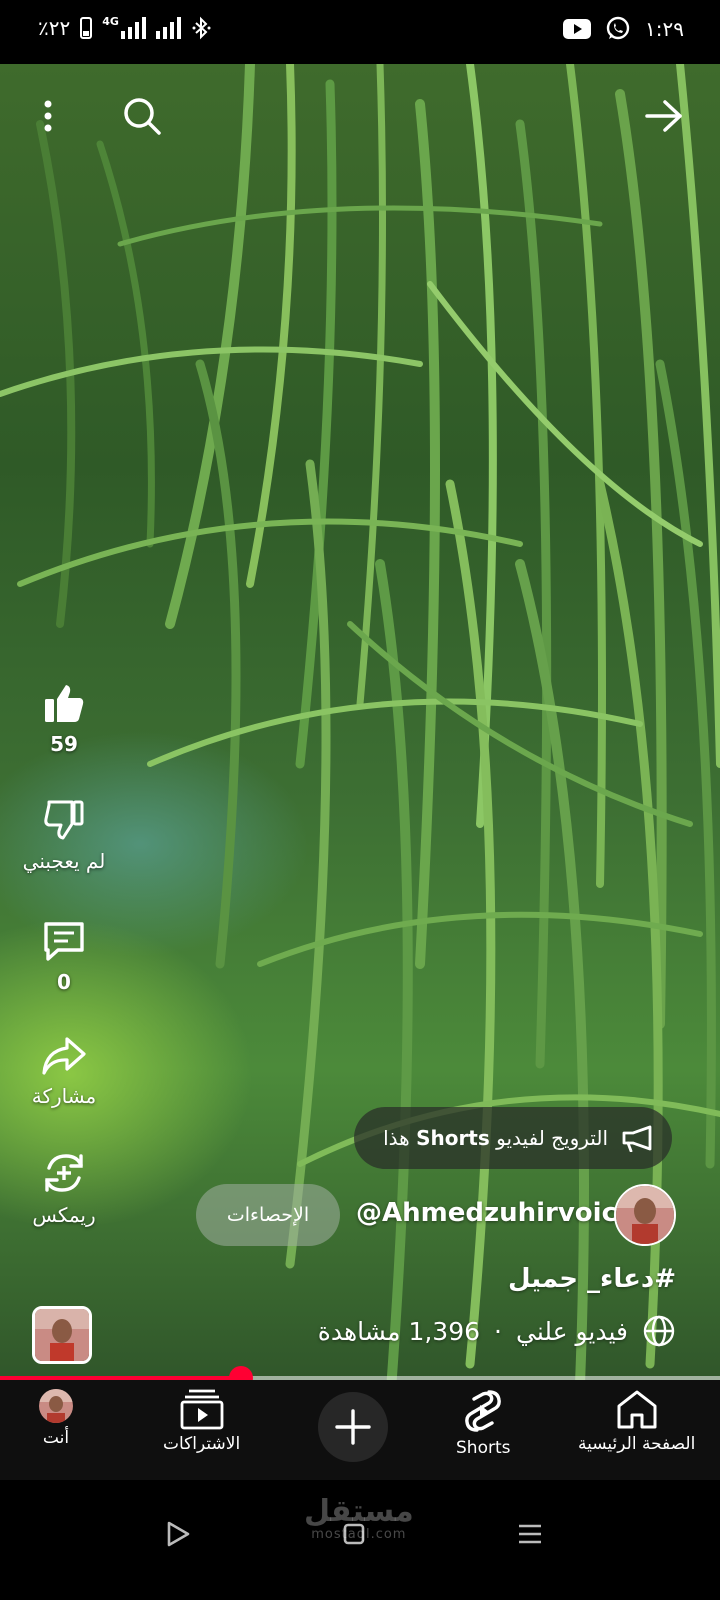 The image size is (720, 1600). I want to click on view-count: 1,396 مشاهدة, so click(399, 1331).